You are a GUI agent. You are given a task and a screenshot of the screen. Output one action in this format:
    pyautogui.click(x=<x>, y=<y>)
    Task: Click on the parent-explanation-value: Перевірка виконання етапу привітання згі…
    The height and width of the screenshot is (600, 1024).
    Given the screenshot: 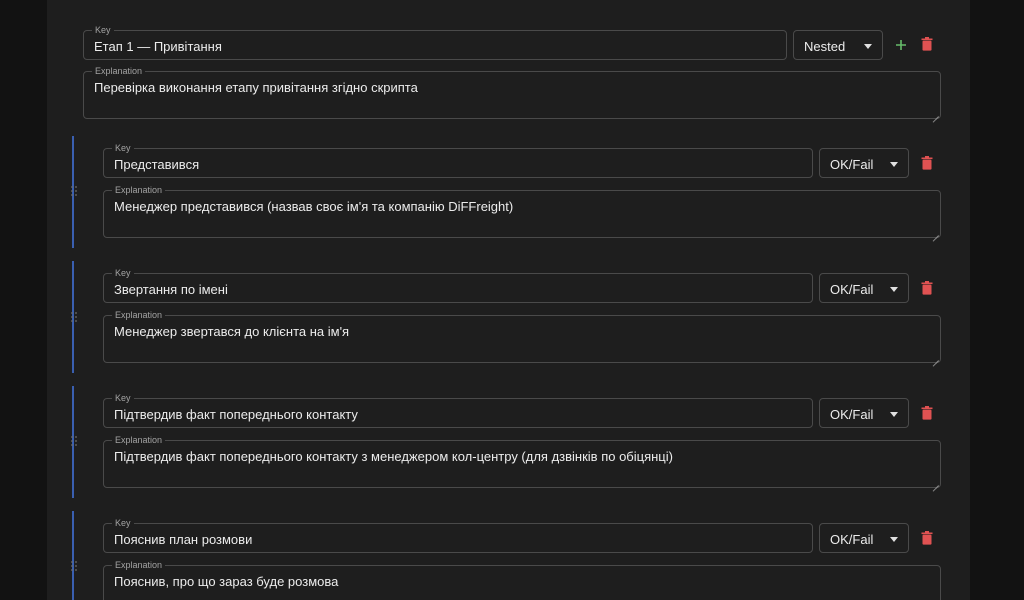 What is the action you would take?
    pyautogui.click(x=256, y=87)
    